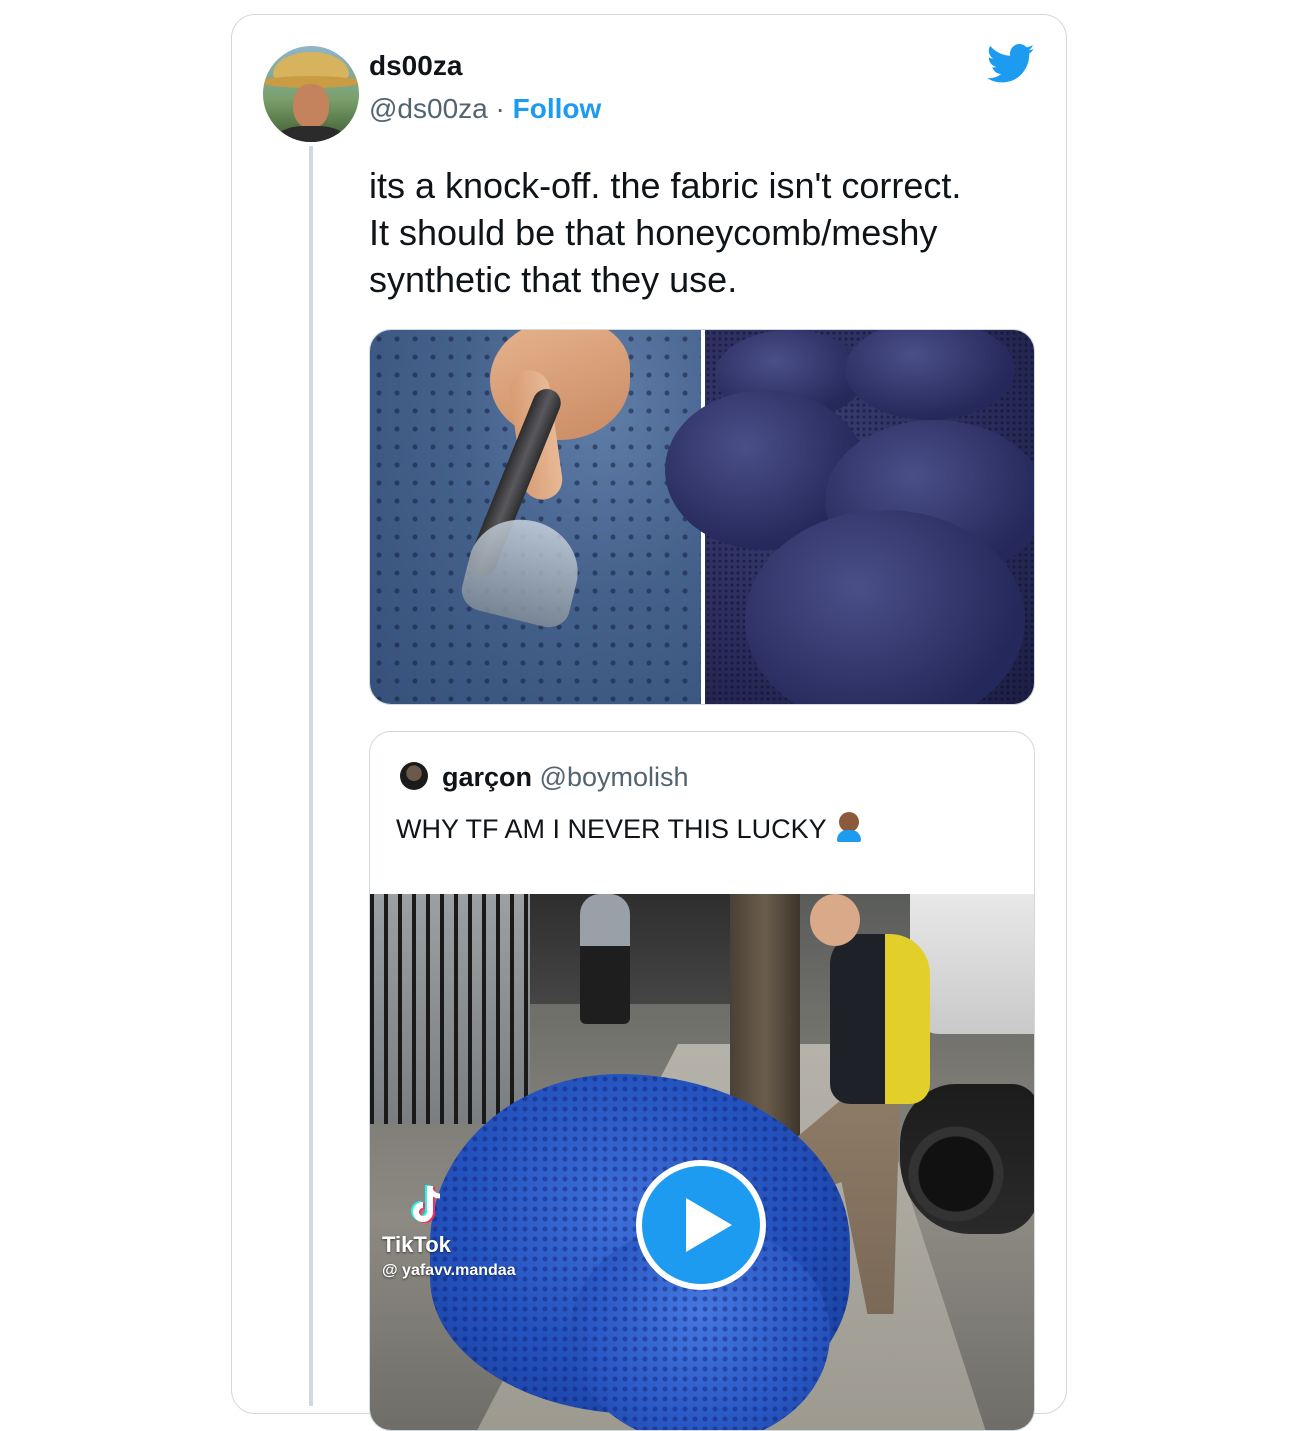 The image size is (1294, 1431). What do you see at coordinates (611, 829) in the screenshot?
I see `quoted-text: WHY TF AM I NEVER THIS LUCKY` at bounding box center [611, 829].